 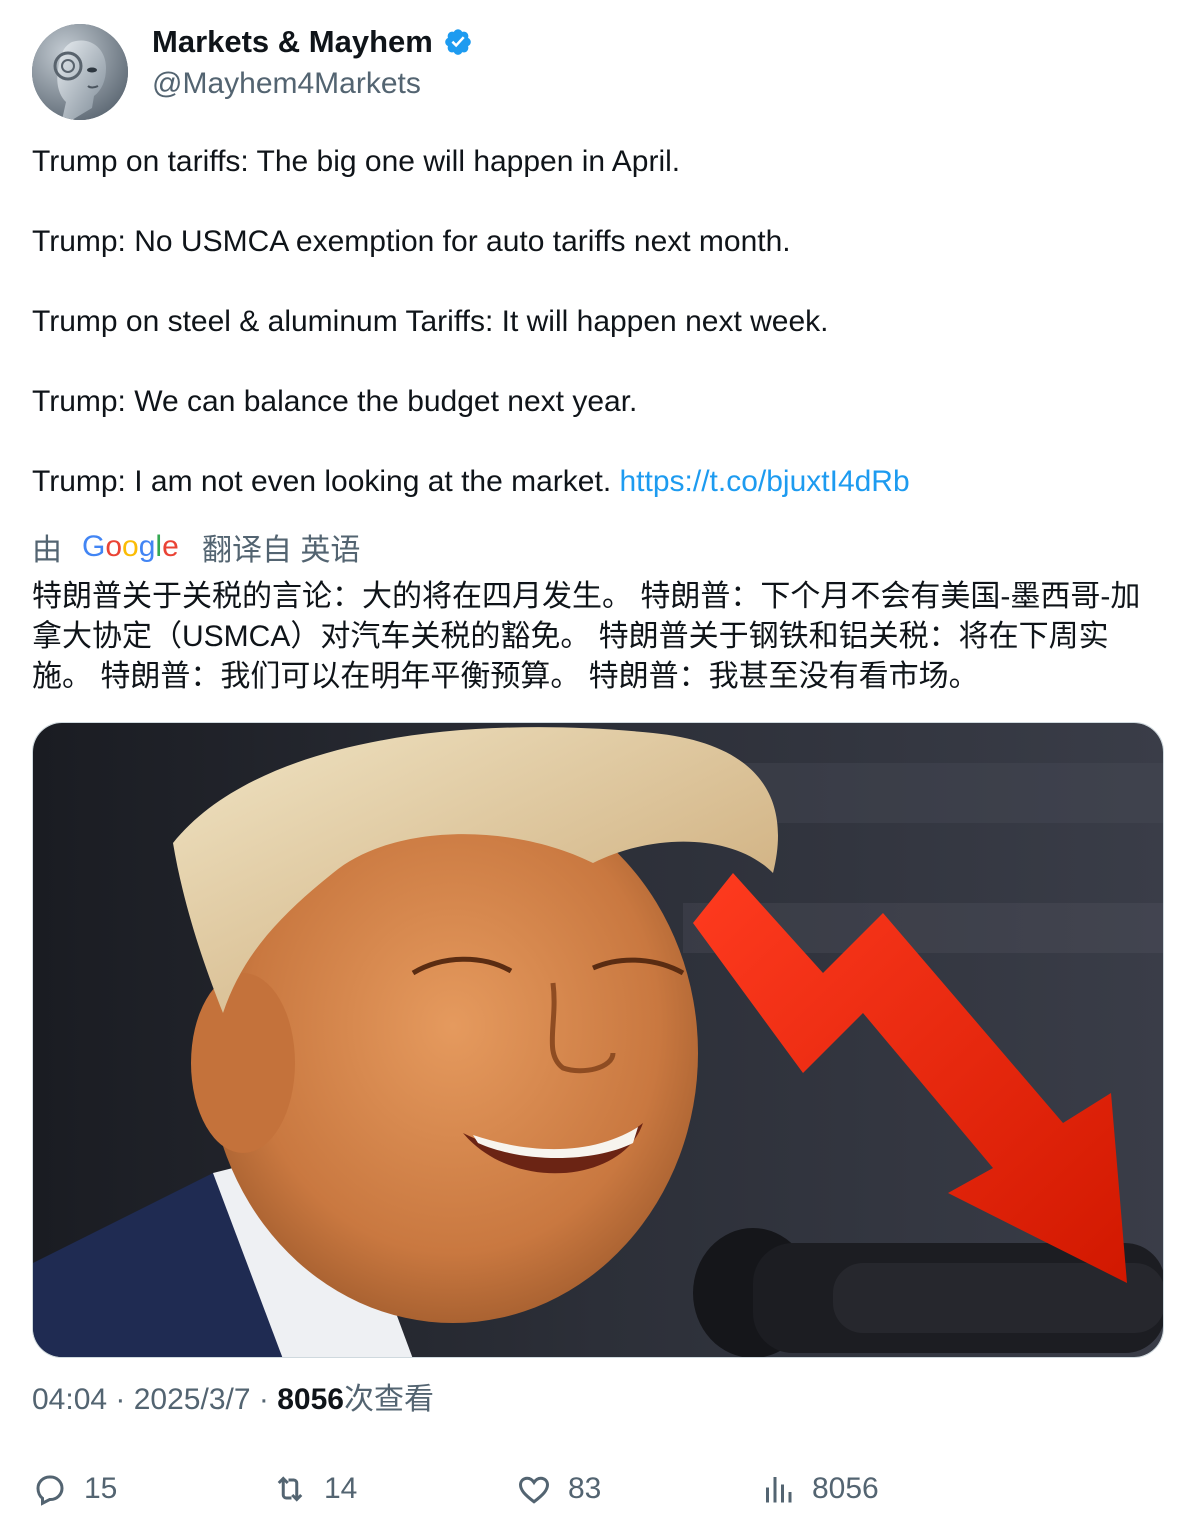 I want to click on reply-button: 15, so click(x=74, y=1489).